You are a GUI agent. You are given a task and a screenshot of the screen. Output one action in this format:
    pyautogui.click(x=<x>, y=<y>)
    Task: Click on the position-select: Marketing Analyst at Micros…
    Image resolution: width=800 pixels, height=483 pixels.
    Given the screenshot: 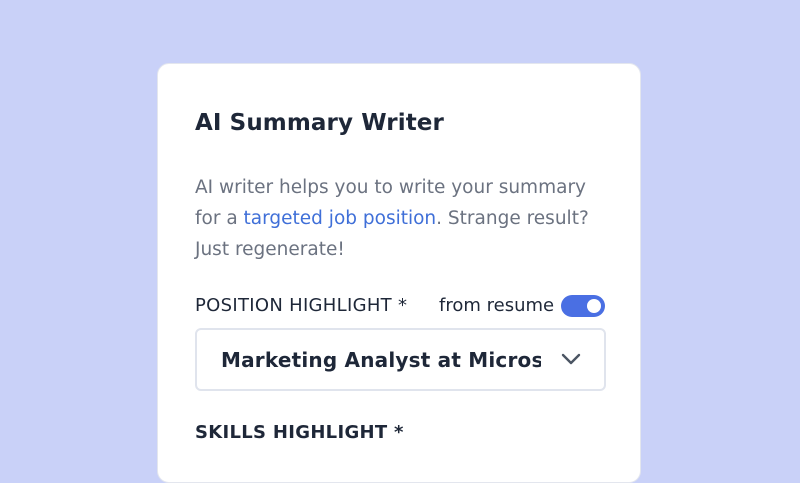 What is the action you would take?
    pyautogui.click(x=400, y=359)
    